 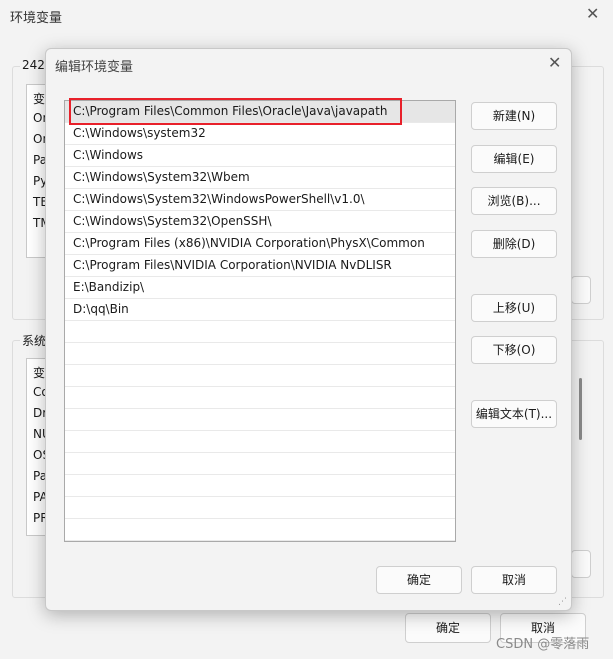 What do you see at coordinates (34, 340) in the screenshot?
I see `system-variables-label: 系统` at bounding box center [34, 340].